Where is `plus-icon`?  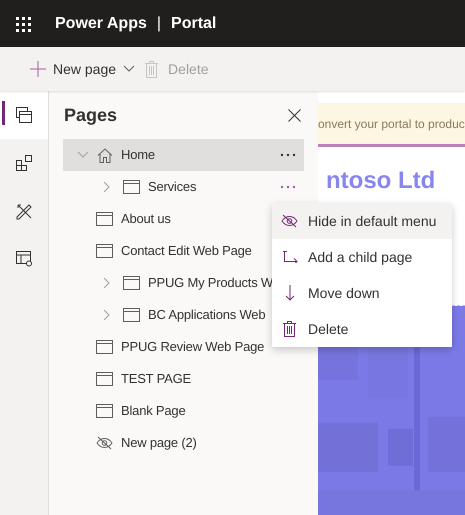
plus-icon is located at coordinates (38, 69).